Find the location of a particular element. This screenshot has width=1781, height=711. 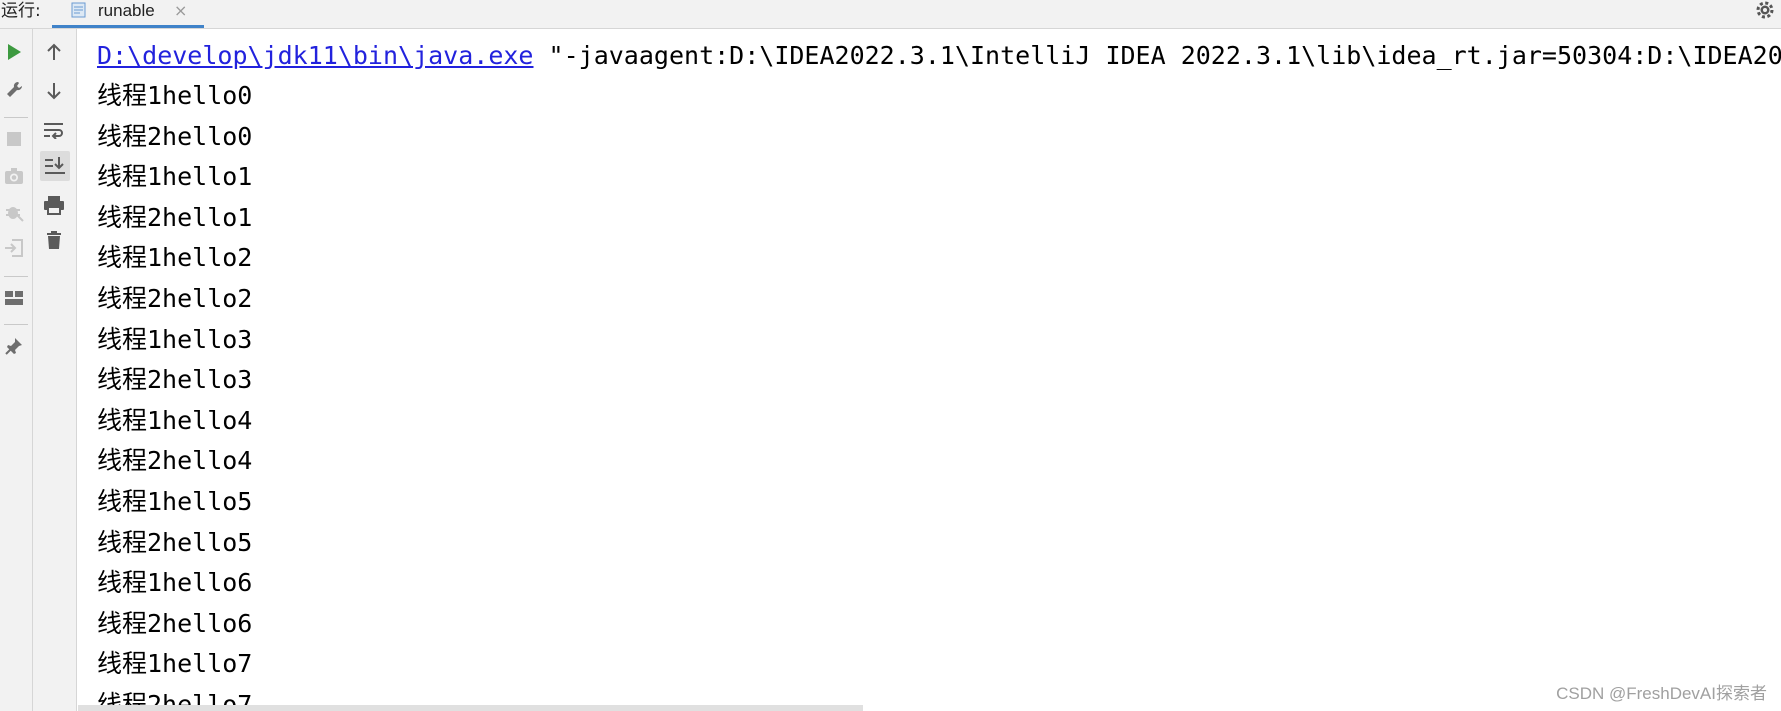

tab-label: runable is located at coordinates (126, 10).